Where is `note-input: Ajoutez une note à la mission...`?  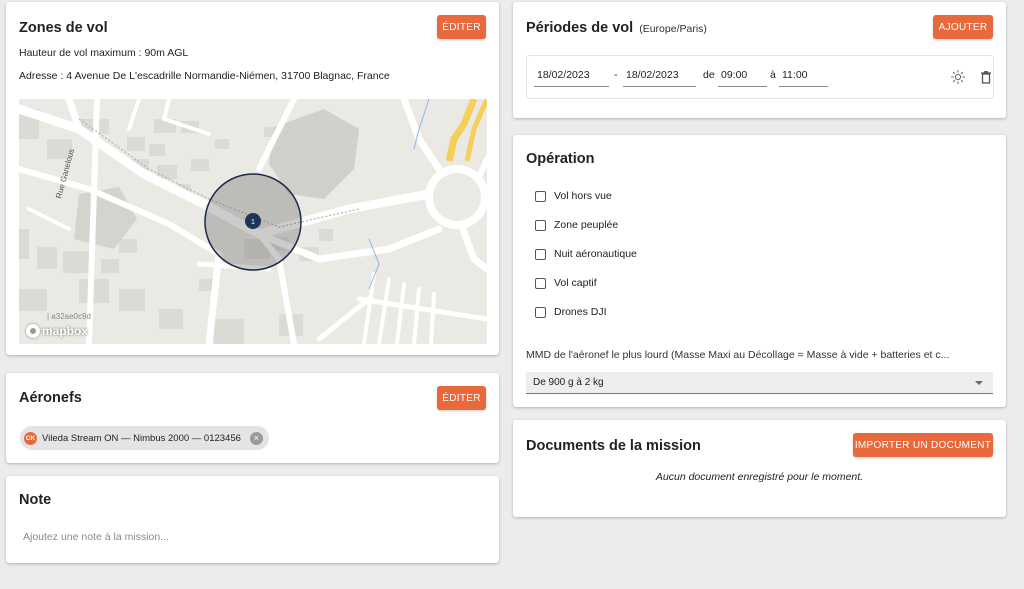
note-input: Ajoutez une note à la mission... is located at coordinates (96, 537).